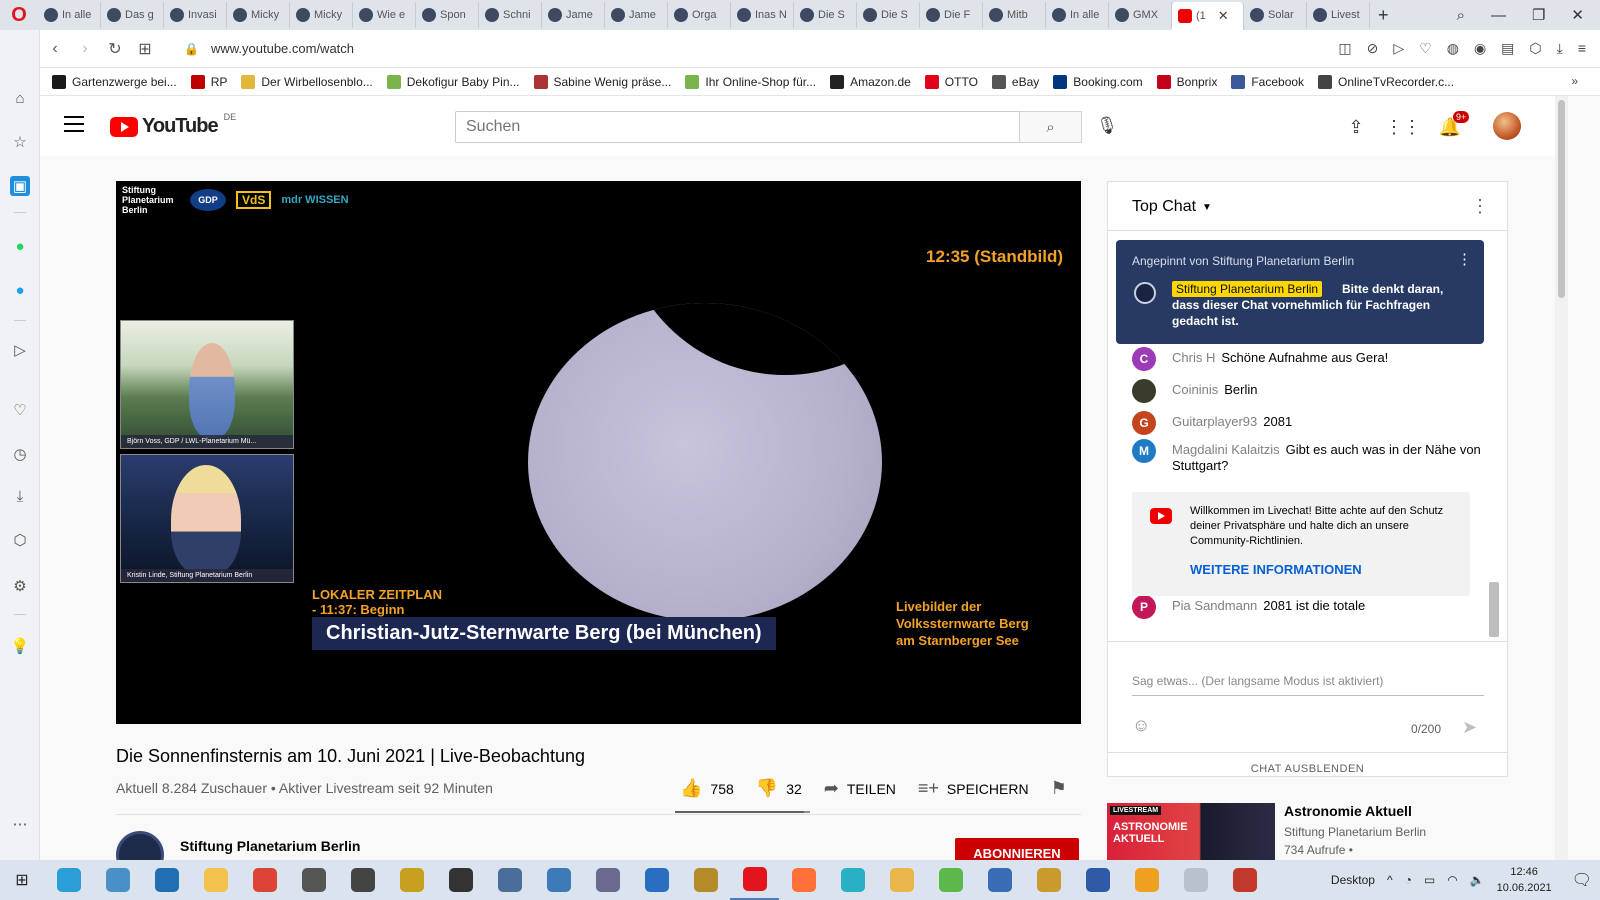  What do you see at coordinates (1338, 15) in the screenshot?
I see `browser-tab: Livest` at bounding box center [1338, 15].